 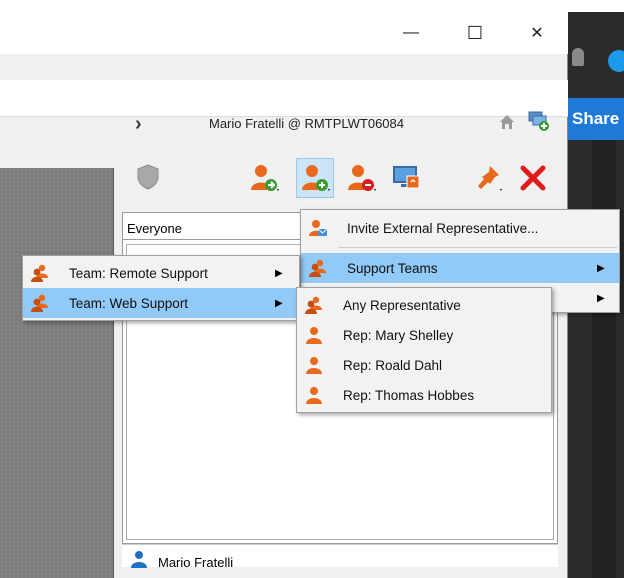 What do you see at coordinates (392, 268) in the screenshot?
I see `menu-item-label: Support Teams` at bounding box center [392, 268].